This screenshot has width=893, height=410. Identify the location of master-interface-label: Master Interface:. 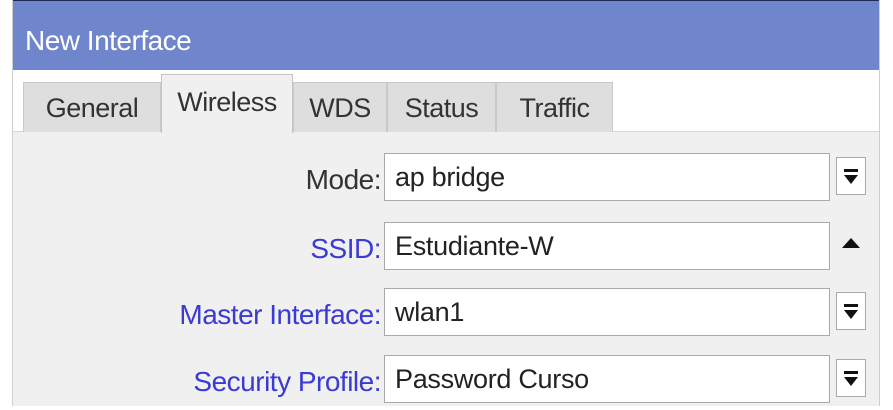
(280, 314).